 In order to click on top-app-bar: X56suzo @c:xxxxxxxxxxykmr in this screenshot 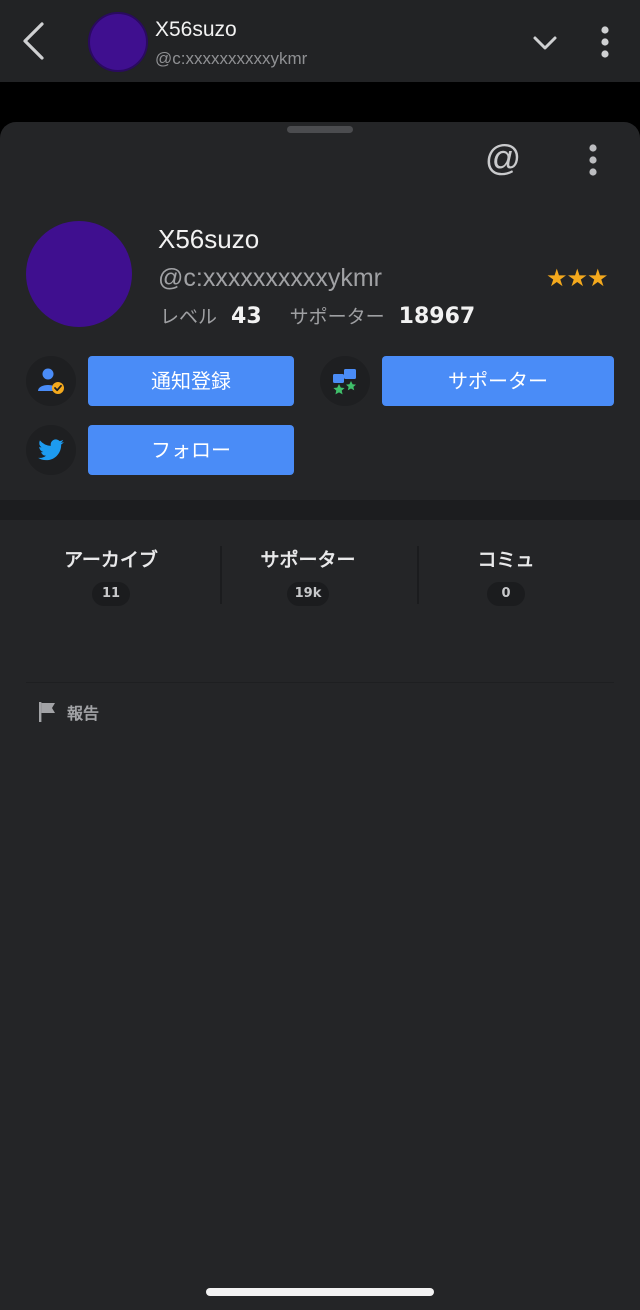, I will do `click(320, 41)`.